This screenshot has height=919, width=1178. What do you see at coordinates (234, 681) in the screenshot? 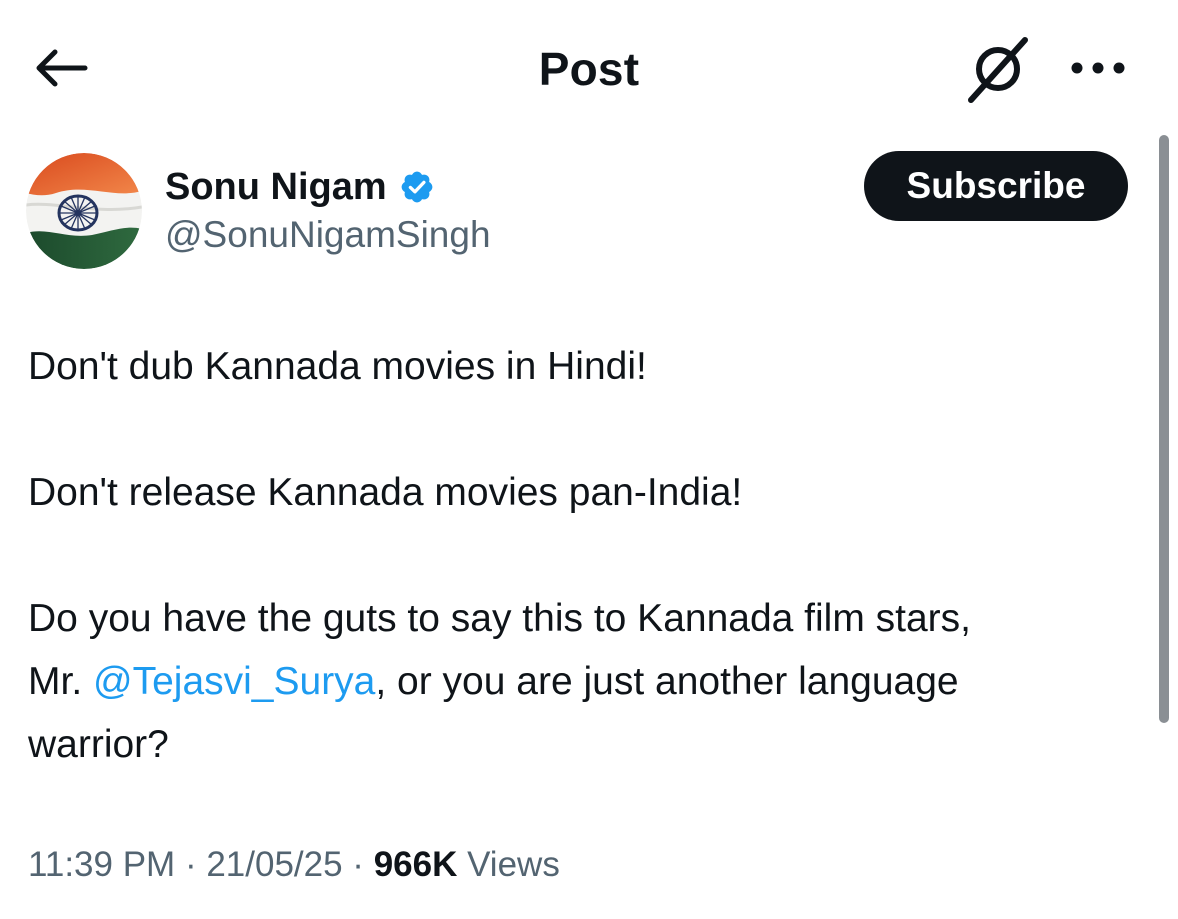
I see `mention-link: @Tejasvi_Surya` at bounding box center [234, 681].